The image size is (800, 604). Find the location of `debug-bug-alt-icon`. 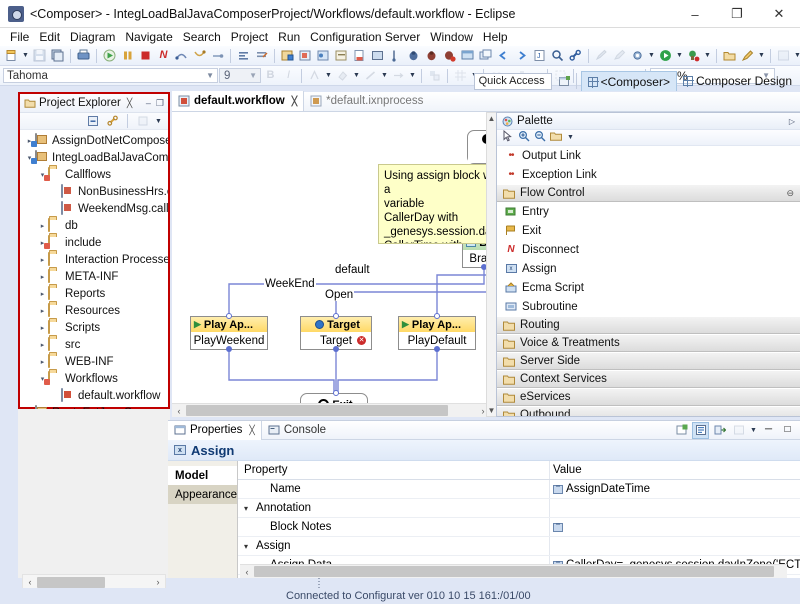

debug-bug-alt-icon is located at coordinates (431, 55).